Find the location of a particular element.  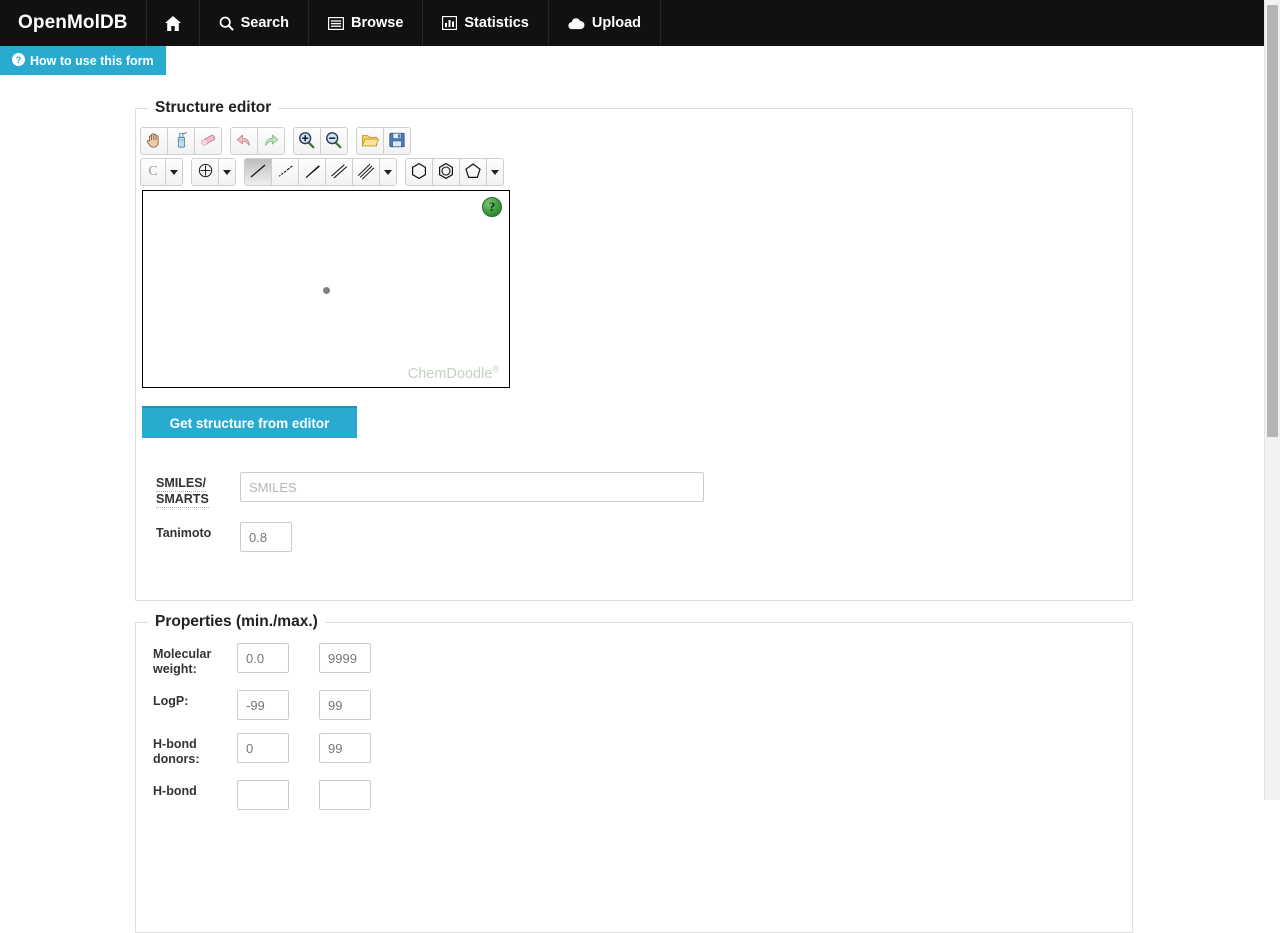

element-carbon-button: C is located at coordinates (153, 172).